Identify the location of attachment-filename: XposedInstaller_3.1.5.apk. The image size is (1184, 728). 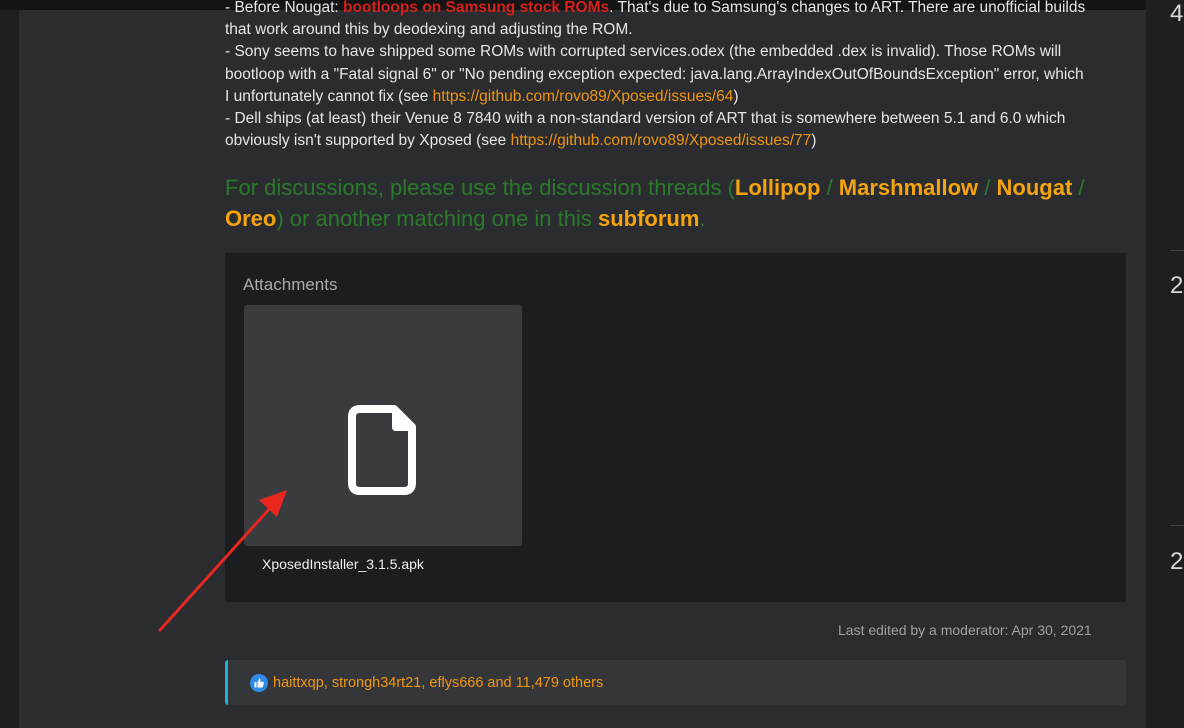
(343, 564).